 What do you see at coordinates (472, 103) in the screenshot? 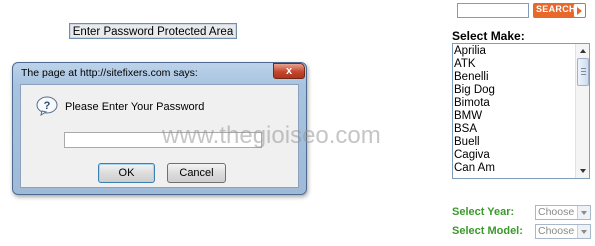
I see `make-option: Bimota` at bounding box center [472, 103].